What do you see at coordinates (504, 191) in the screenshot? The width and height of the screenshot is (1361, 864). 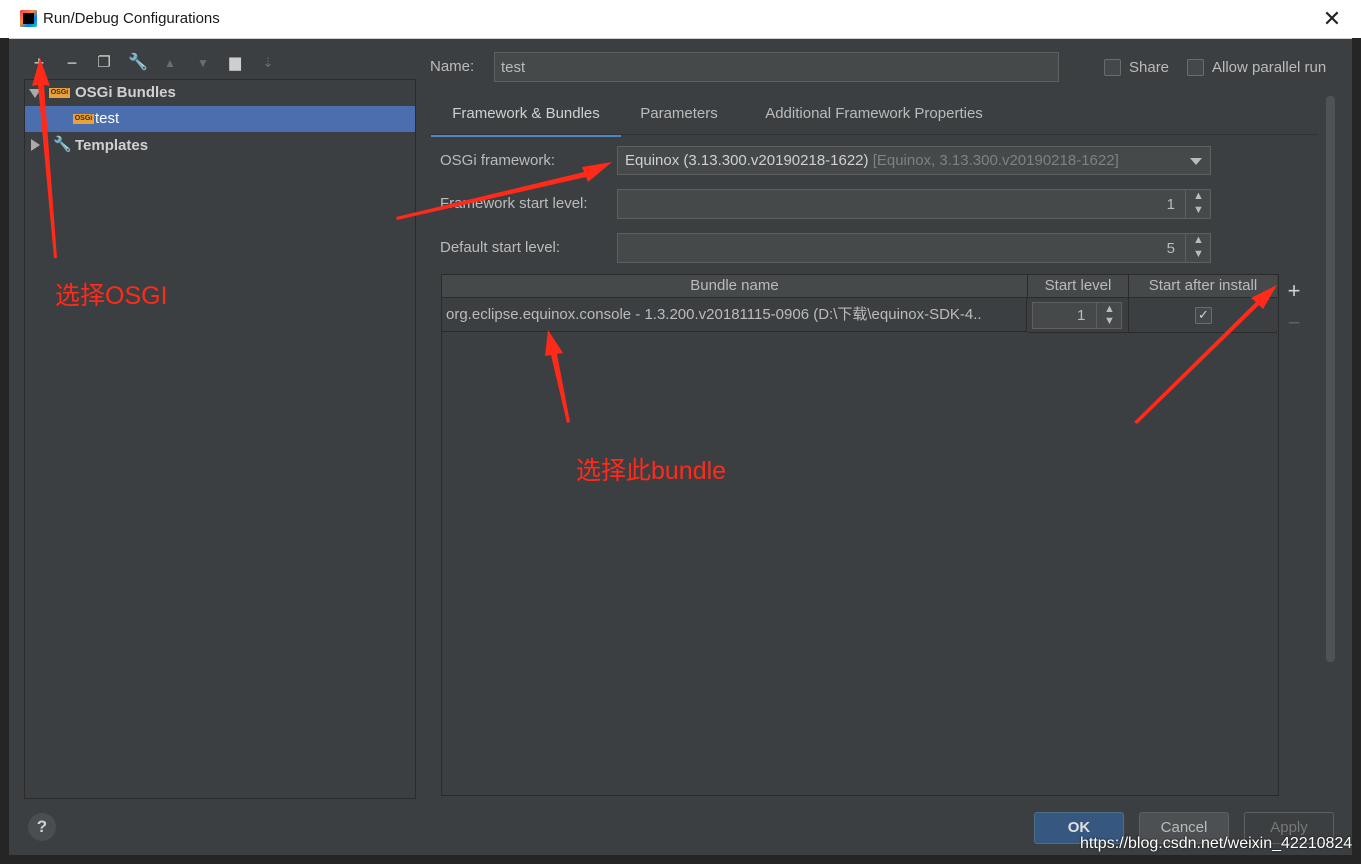 I see `arrow-to-framework-select` at bounding box center [504, 191].